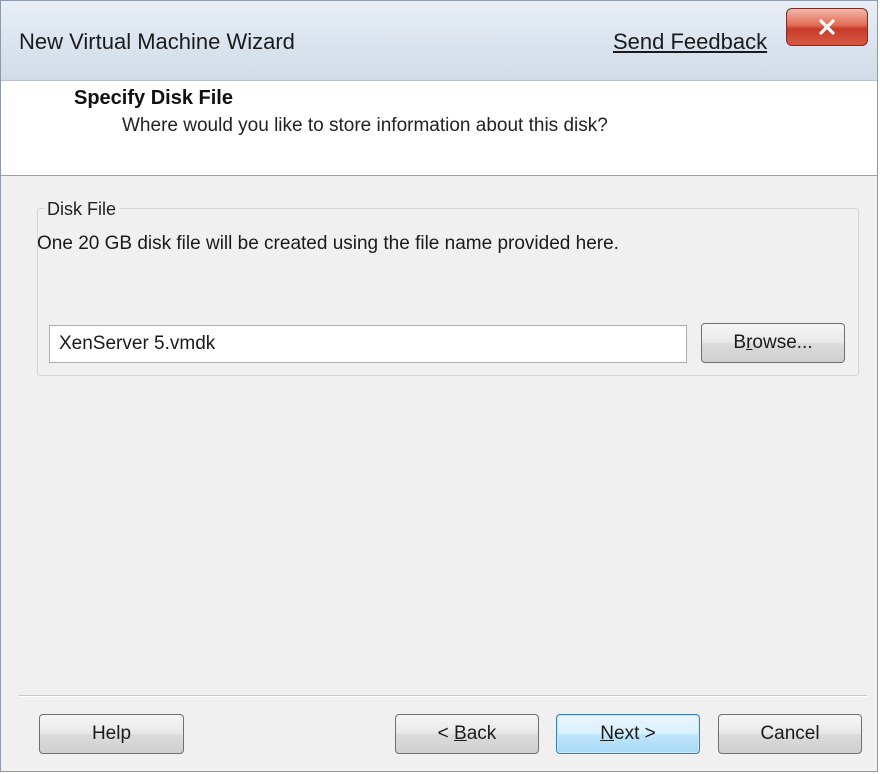  I want to click on footer-separator, so click(443, 696).